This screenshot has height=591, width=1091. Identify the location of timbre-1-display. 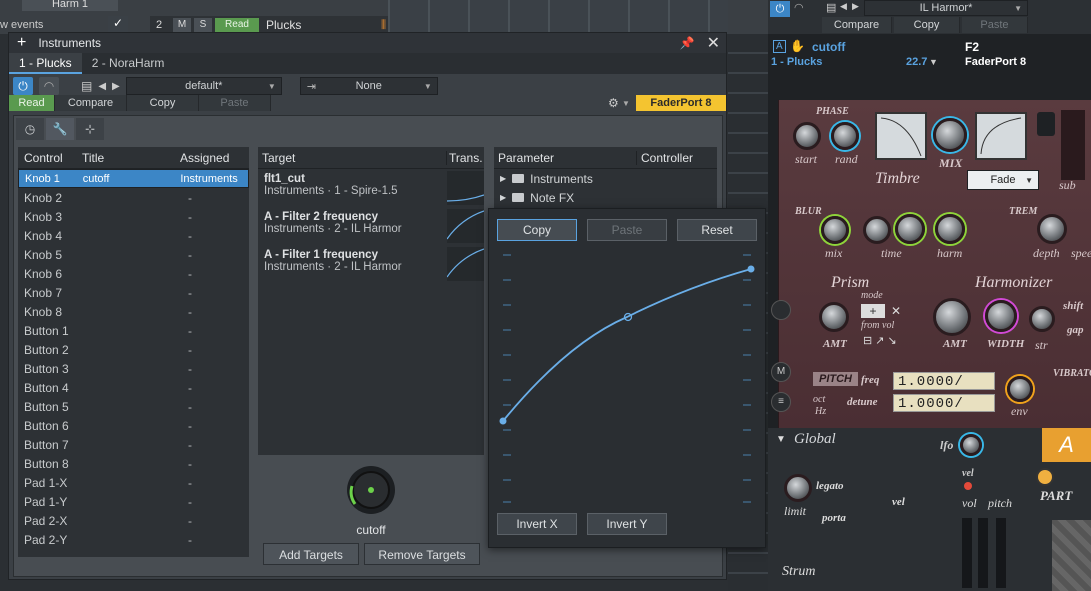
(901, 136).